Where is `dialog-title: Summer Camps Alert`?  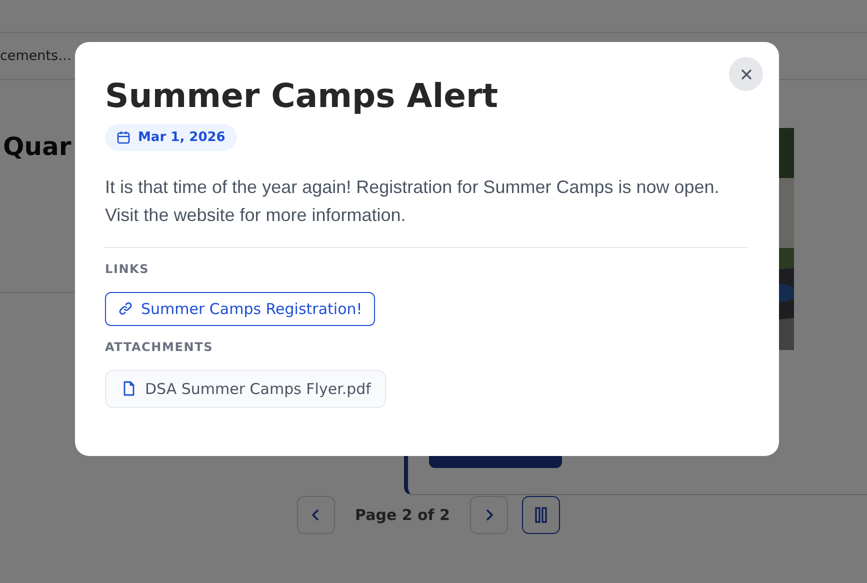 dialog-title: Summer Camps Alert is located at coordinates (302, 96).